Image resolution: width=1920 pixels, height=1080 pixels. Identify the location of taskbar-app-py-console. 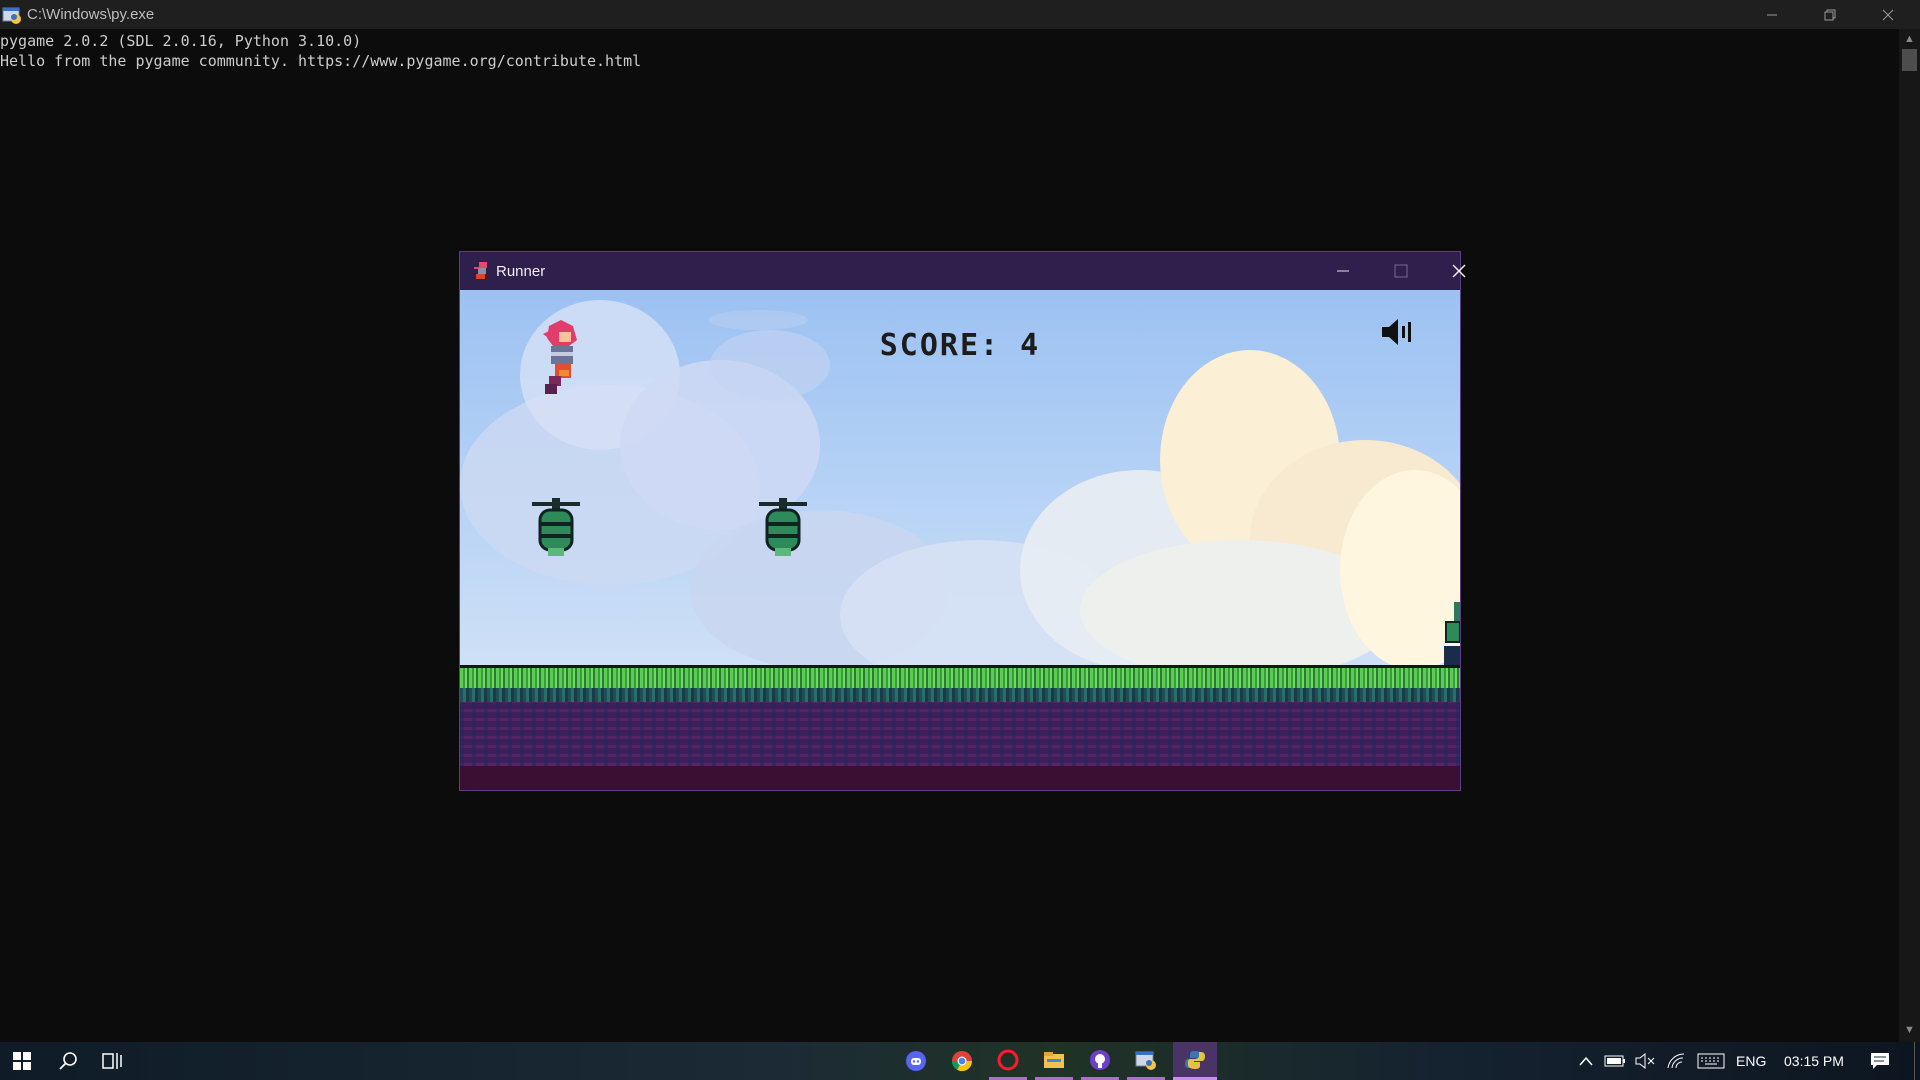
(1146, 1061).